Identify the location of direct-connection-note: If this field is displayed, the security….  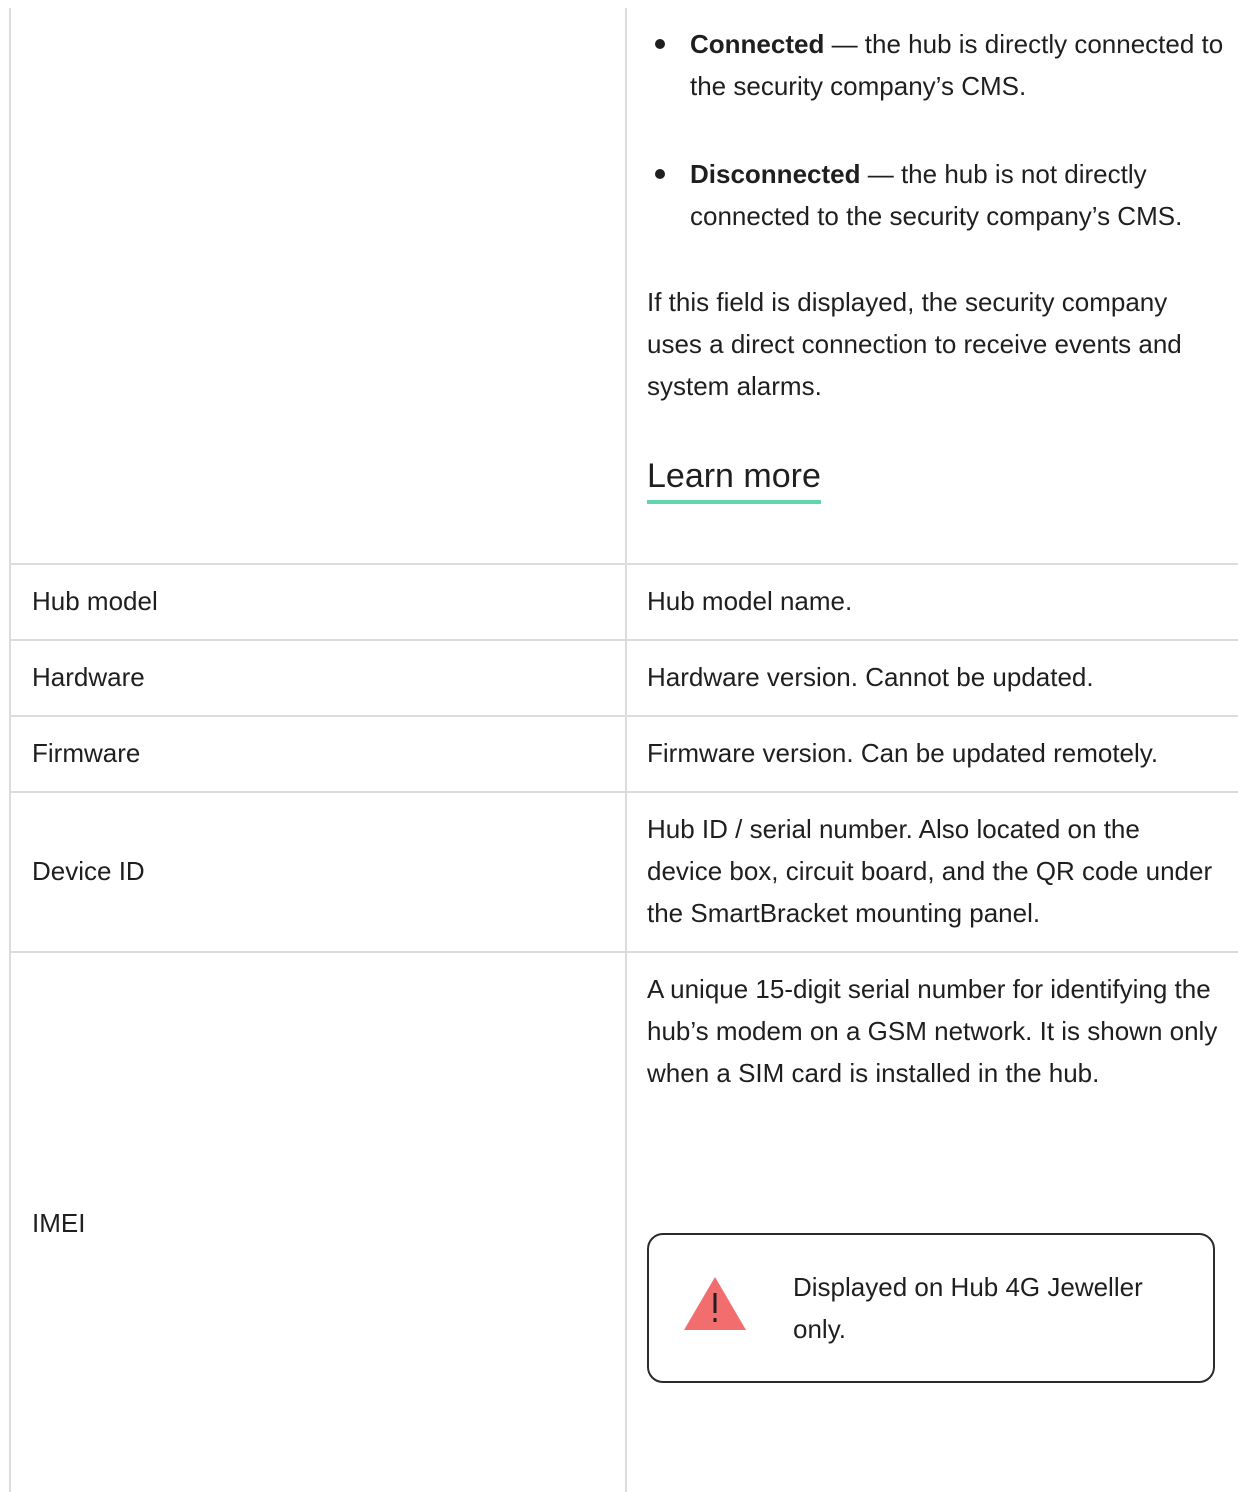
(914, 344).